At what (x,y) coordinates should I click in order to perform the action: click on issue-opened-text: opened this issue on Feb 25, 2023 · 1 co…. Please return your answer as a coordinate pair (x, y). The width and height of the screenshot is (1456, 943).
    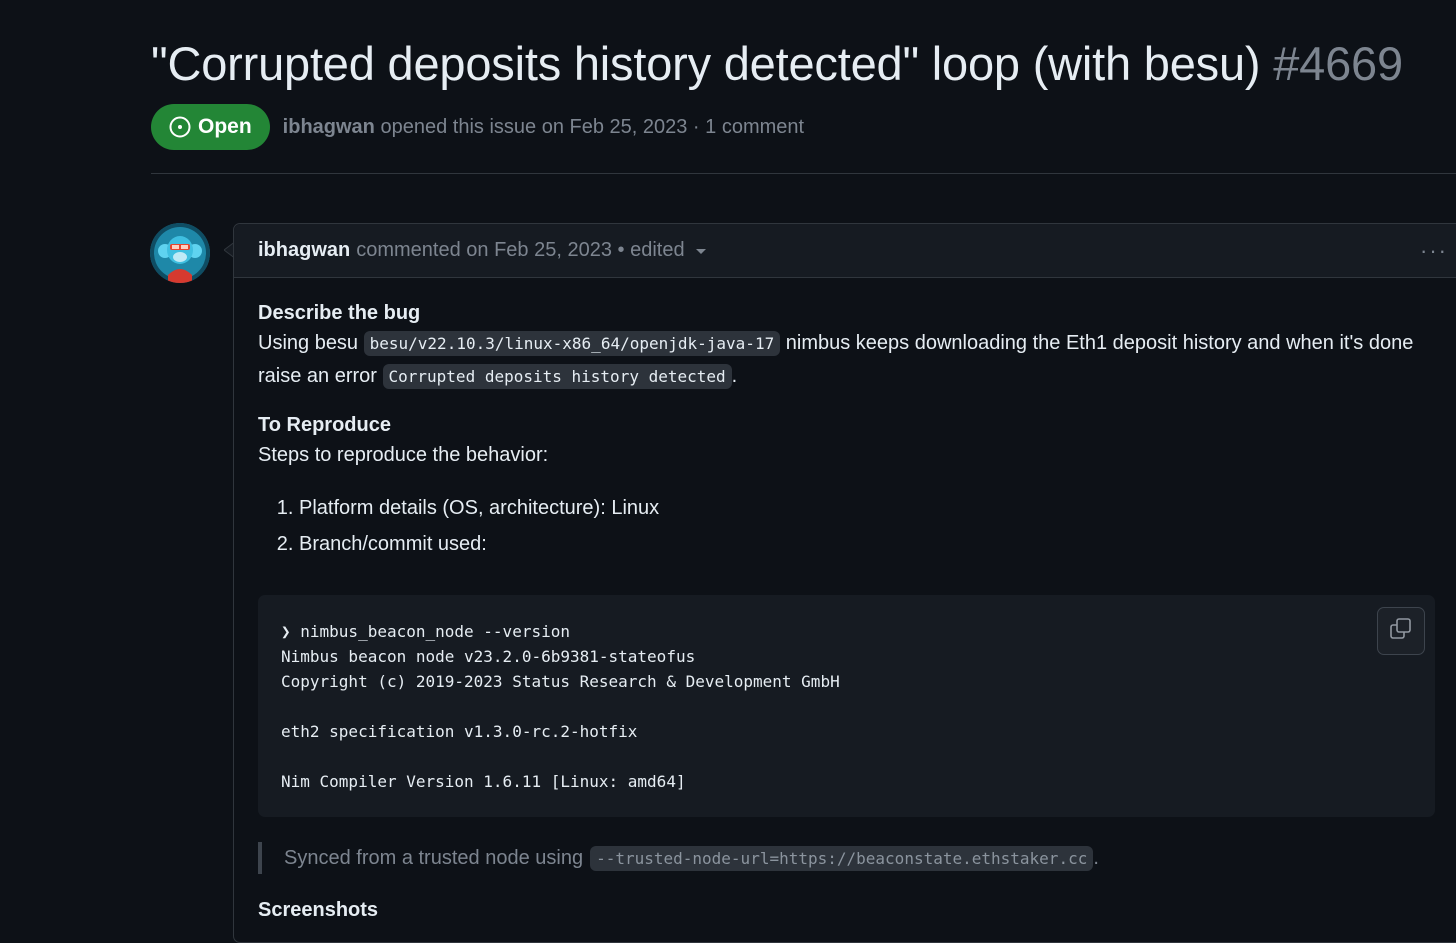
    Looking at the image, I should click on (592, 126).